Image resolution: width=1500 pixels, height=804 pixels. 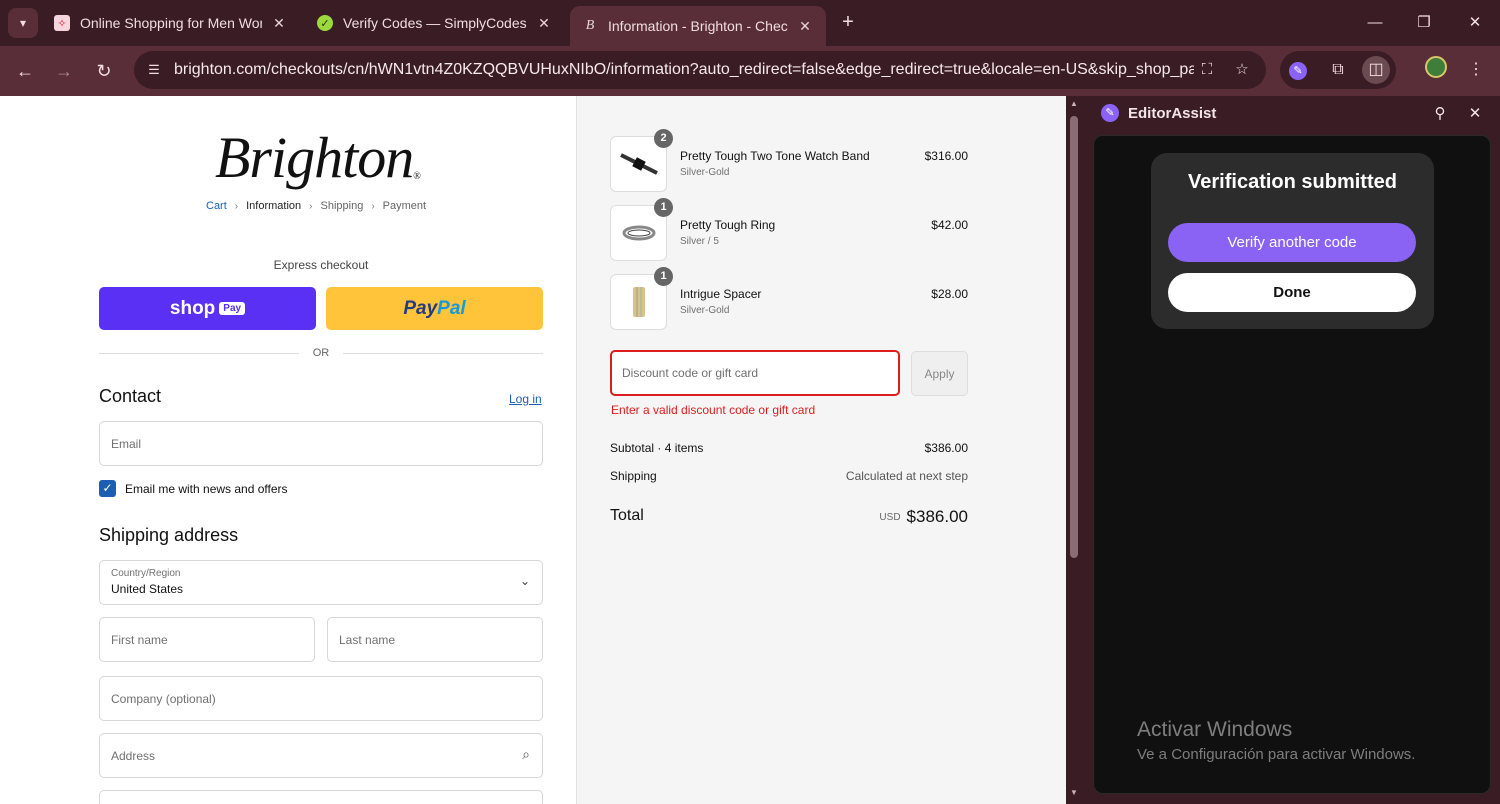 I want to click on tab-search-button: ▾, so click(x=23, y=23).